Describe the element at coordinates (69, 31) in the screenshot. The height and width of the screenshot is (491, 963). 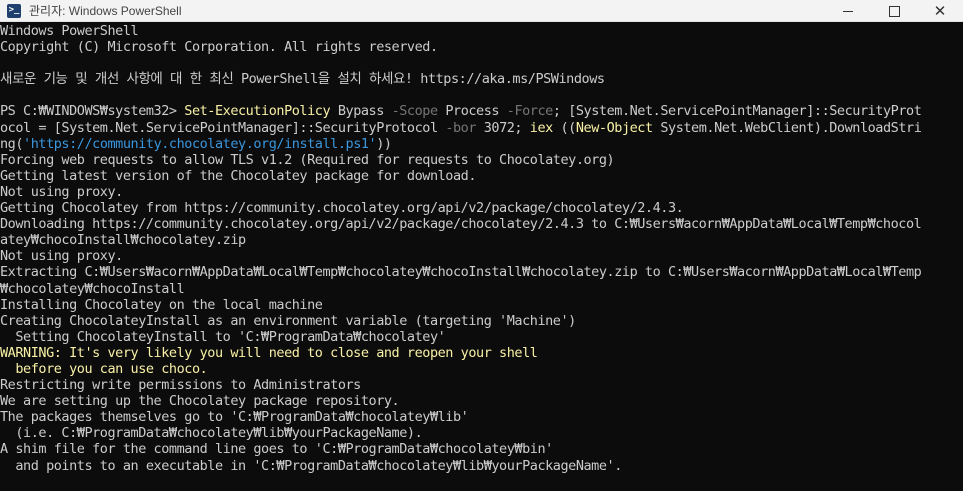
I see `console-line: Windows PowerShell` at that location.